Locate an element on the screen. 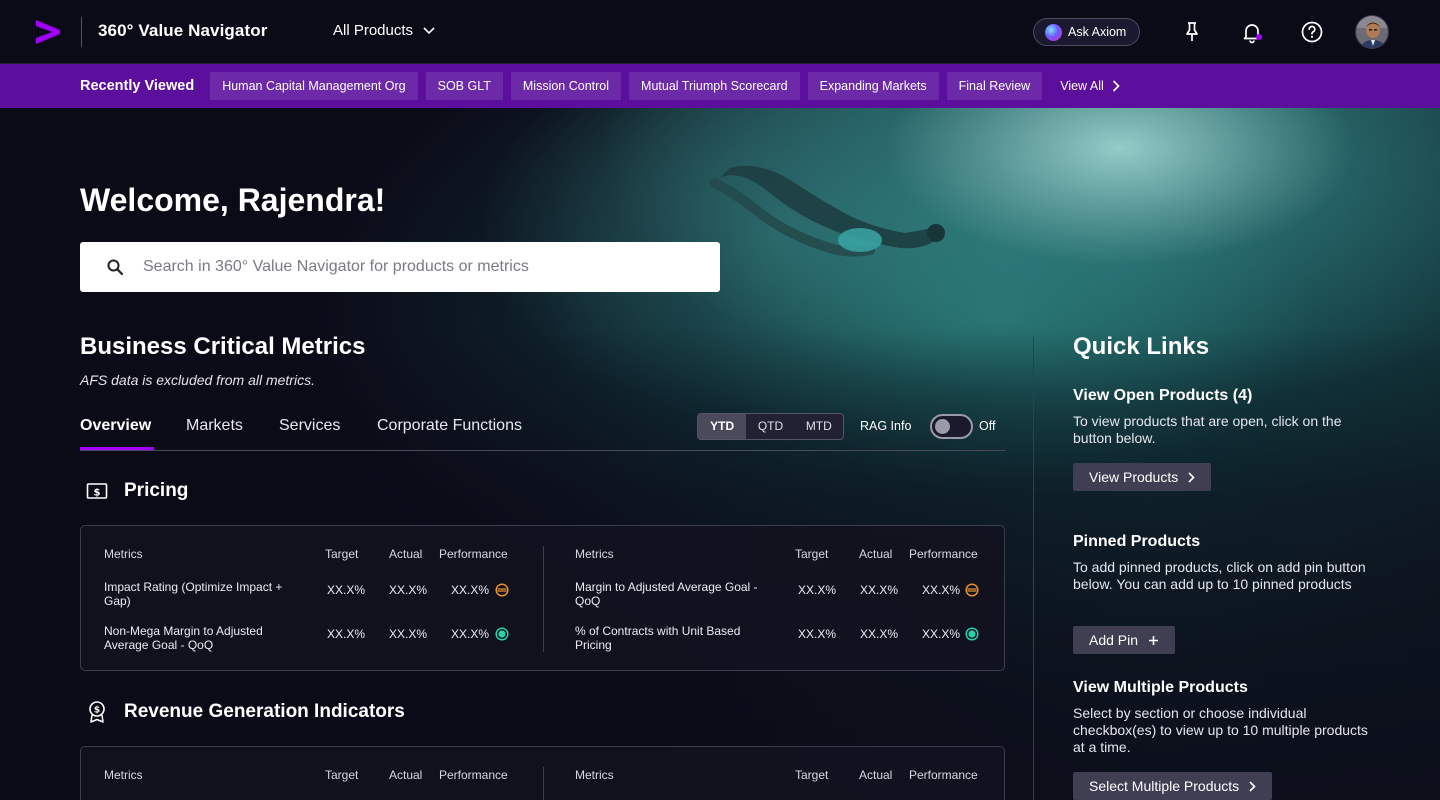  tab-overview: Overview is located at coordinates (115, 426).